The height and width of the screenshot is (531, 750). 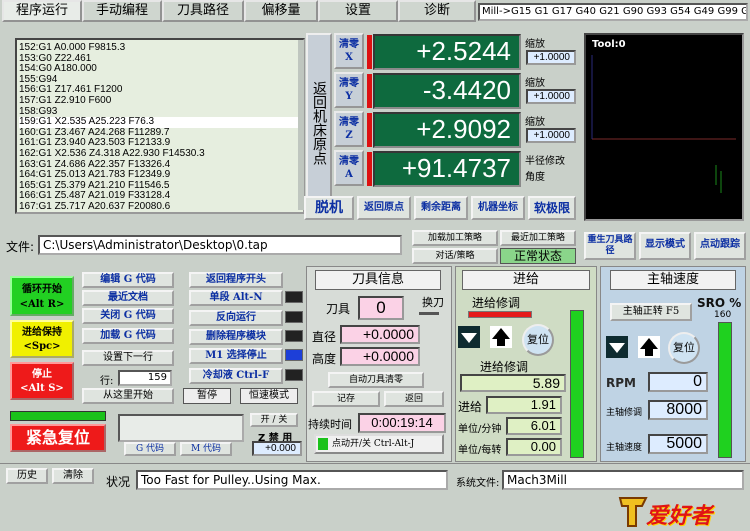 I want to click on elapsed-label: 持续时间, so click(x=330, y=424).